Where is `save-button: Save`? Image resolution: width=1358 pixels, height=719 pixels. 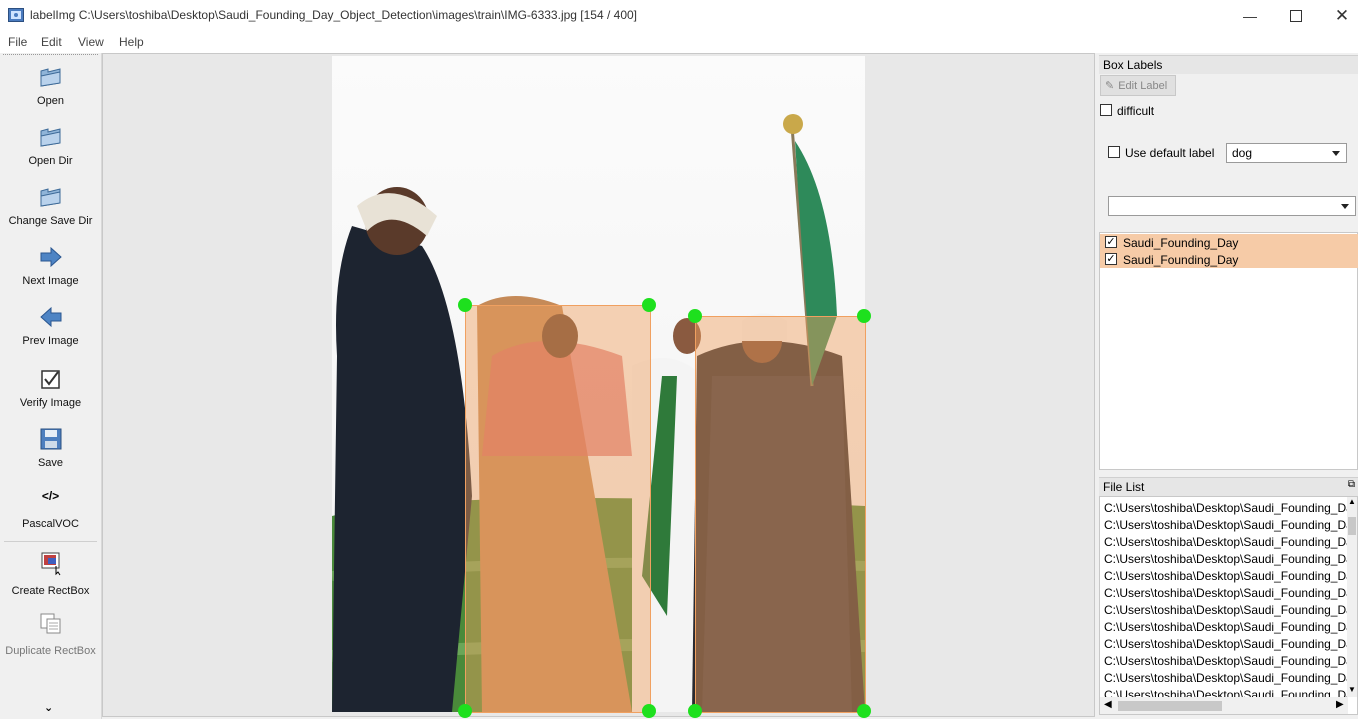
save-button: Save is located at coordinates (50, 447).